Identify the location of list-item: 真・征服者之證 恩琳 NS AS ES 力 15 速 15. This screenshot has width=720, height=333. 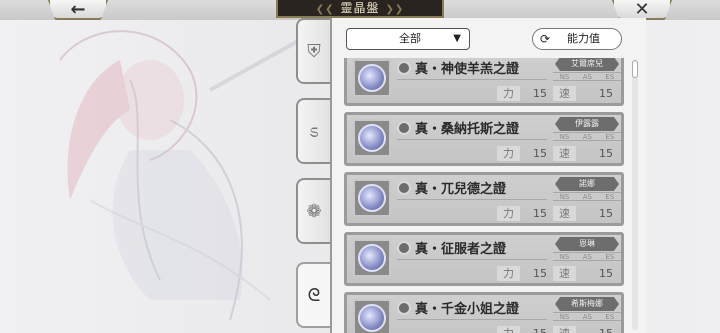
(484, 259).